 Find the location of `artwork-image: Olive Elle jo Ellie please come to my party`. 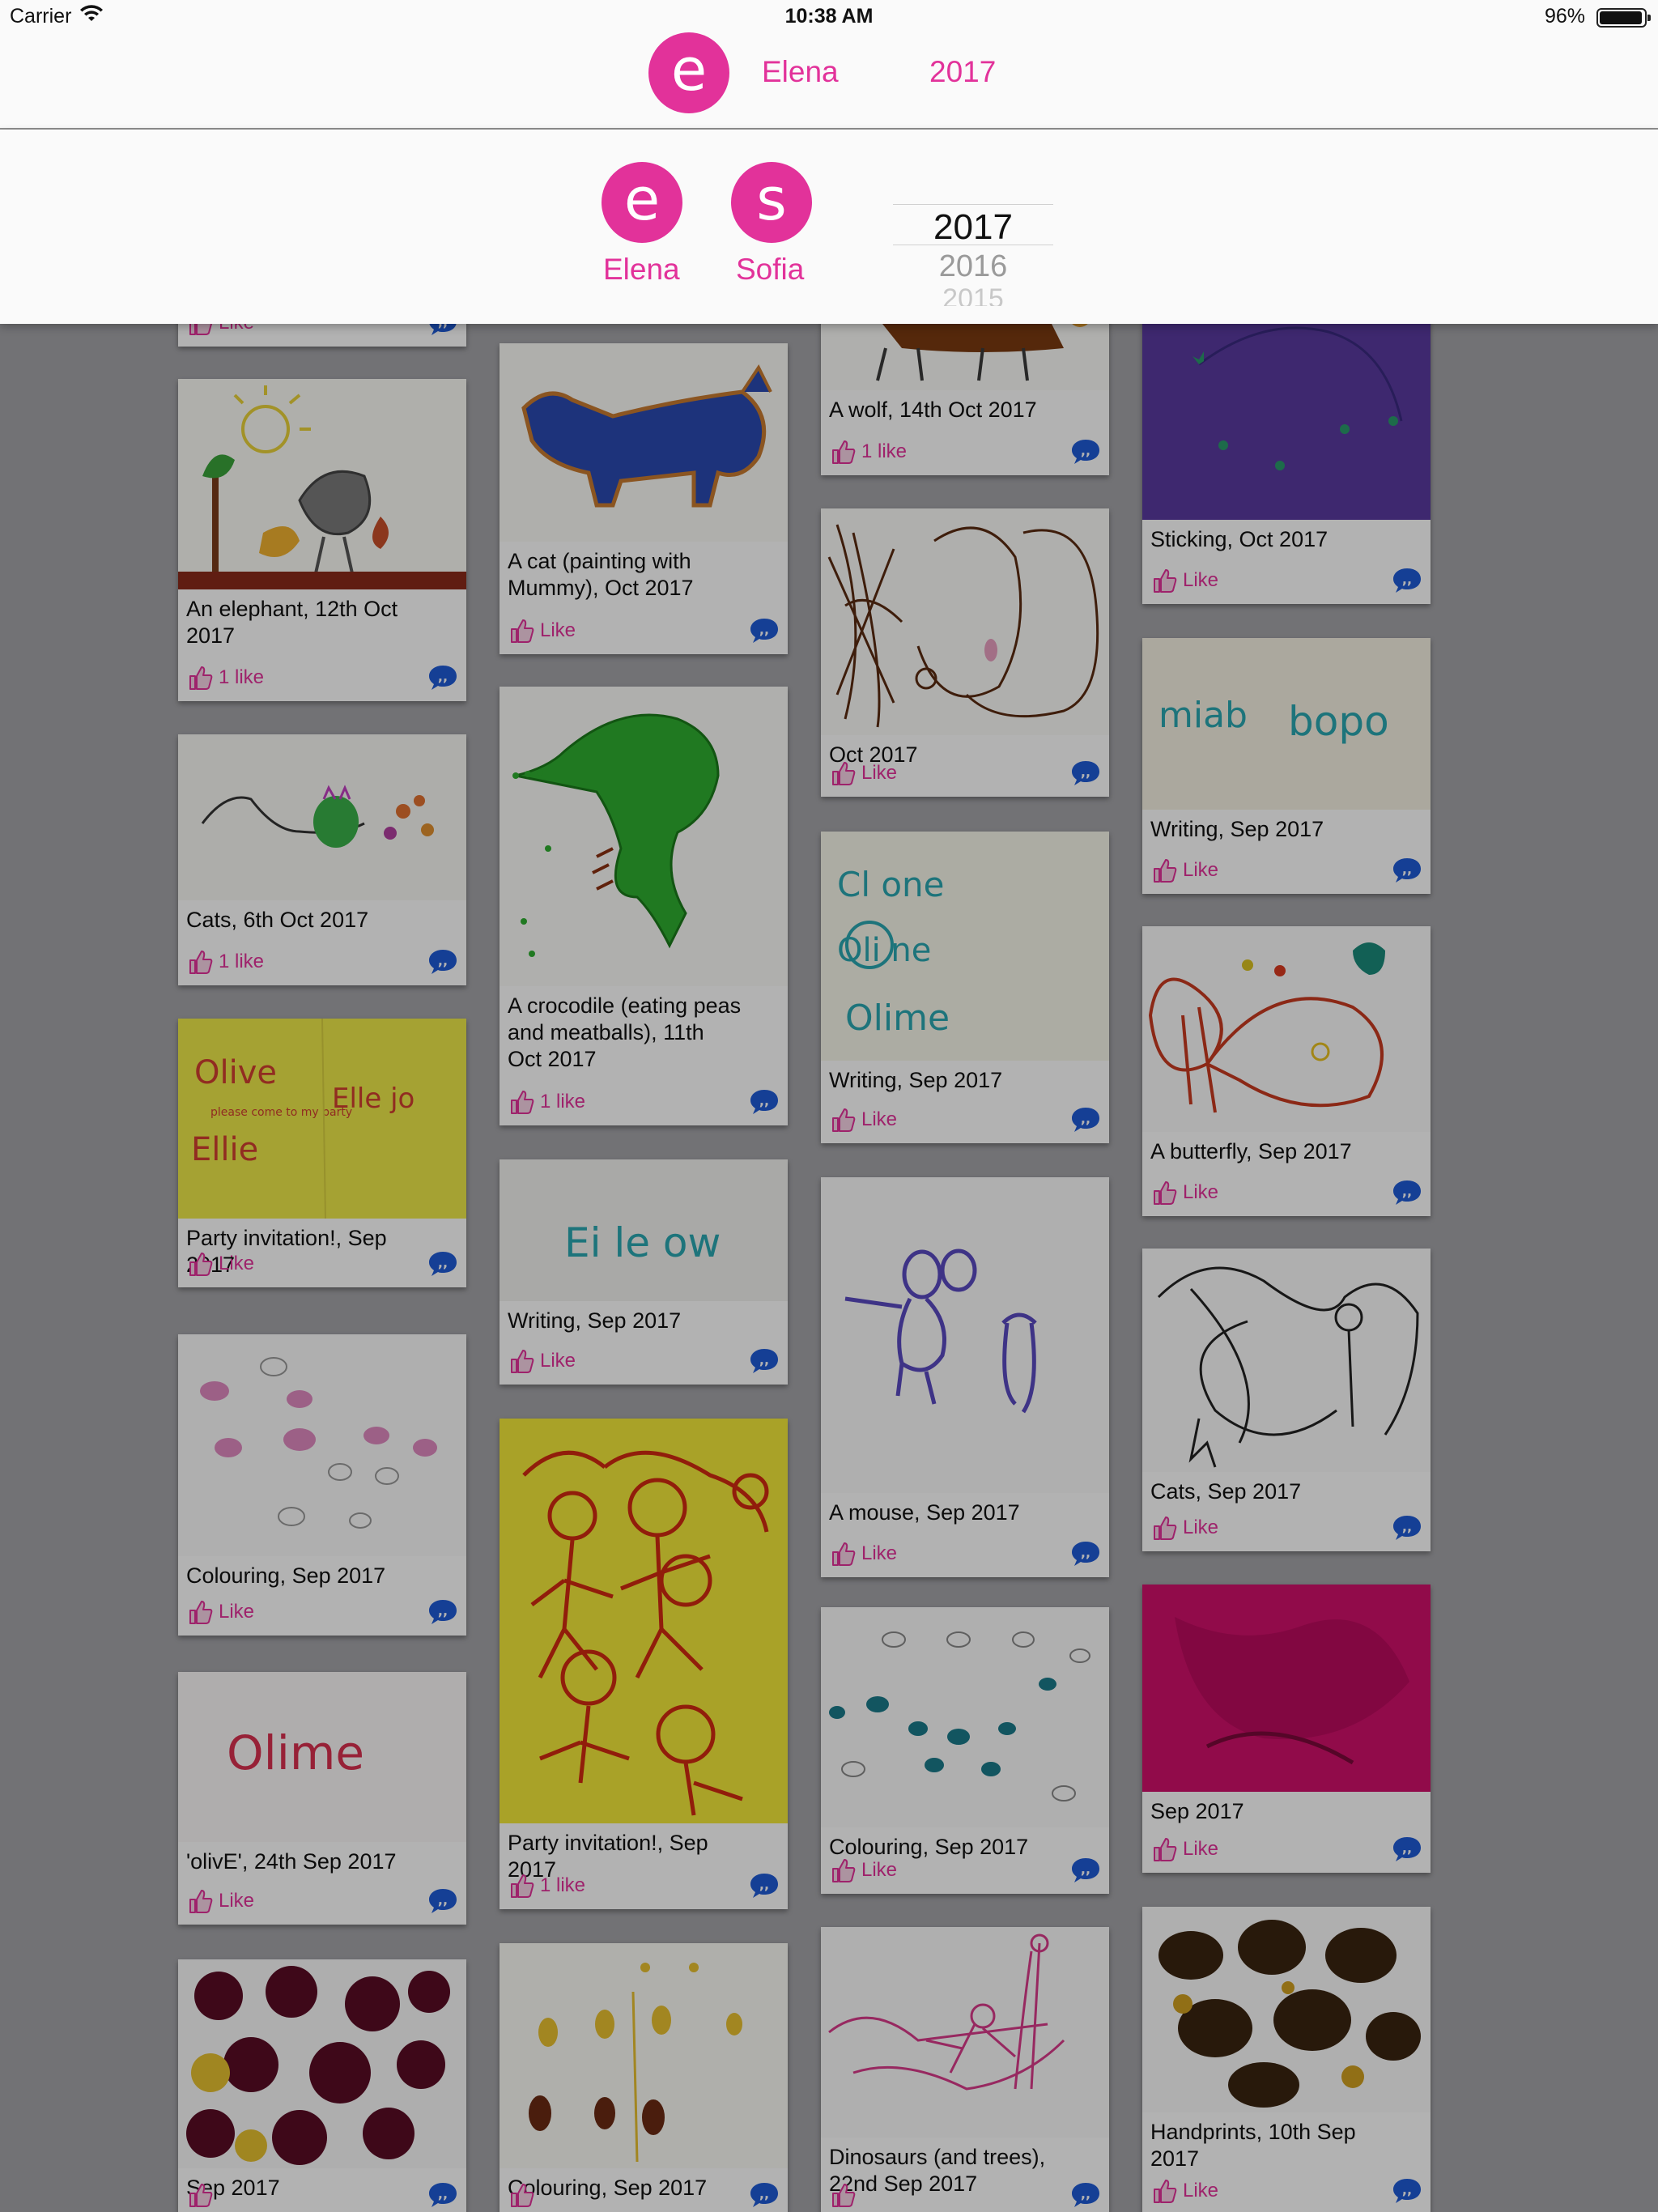

artwork-image: Olive Elle jo Ellie please come to my party is located at coordinates (322, 1119).